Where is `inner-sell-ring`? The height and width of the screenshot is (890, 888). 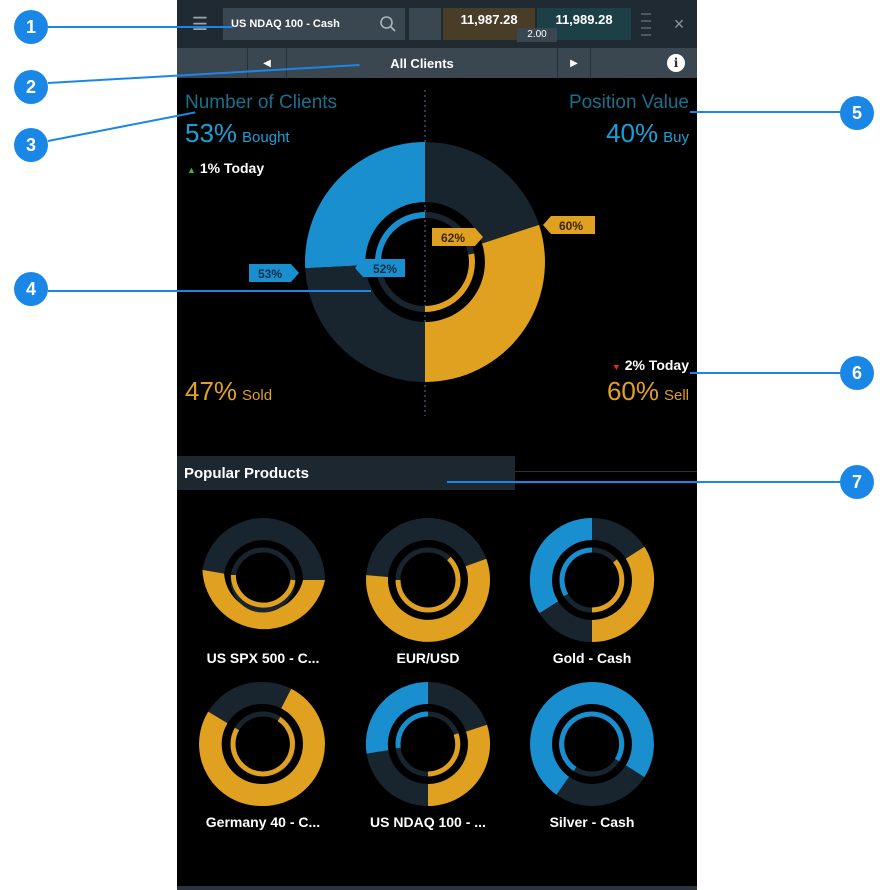 inner-sell-ring is located at coordinates (449, 282).